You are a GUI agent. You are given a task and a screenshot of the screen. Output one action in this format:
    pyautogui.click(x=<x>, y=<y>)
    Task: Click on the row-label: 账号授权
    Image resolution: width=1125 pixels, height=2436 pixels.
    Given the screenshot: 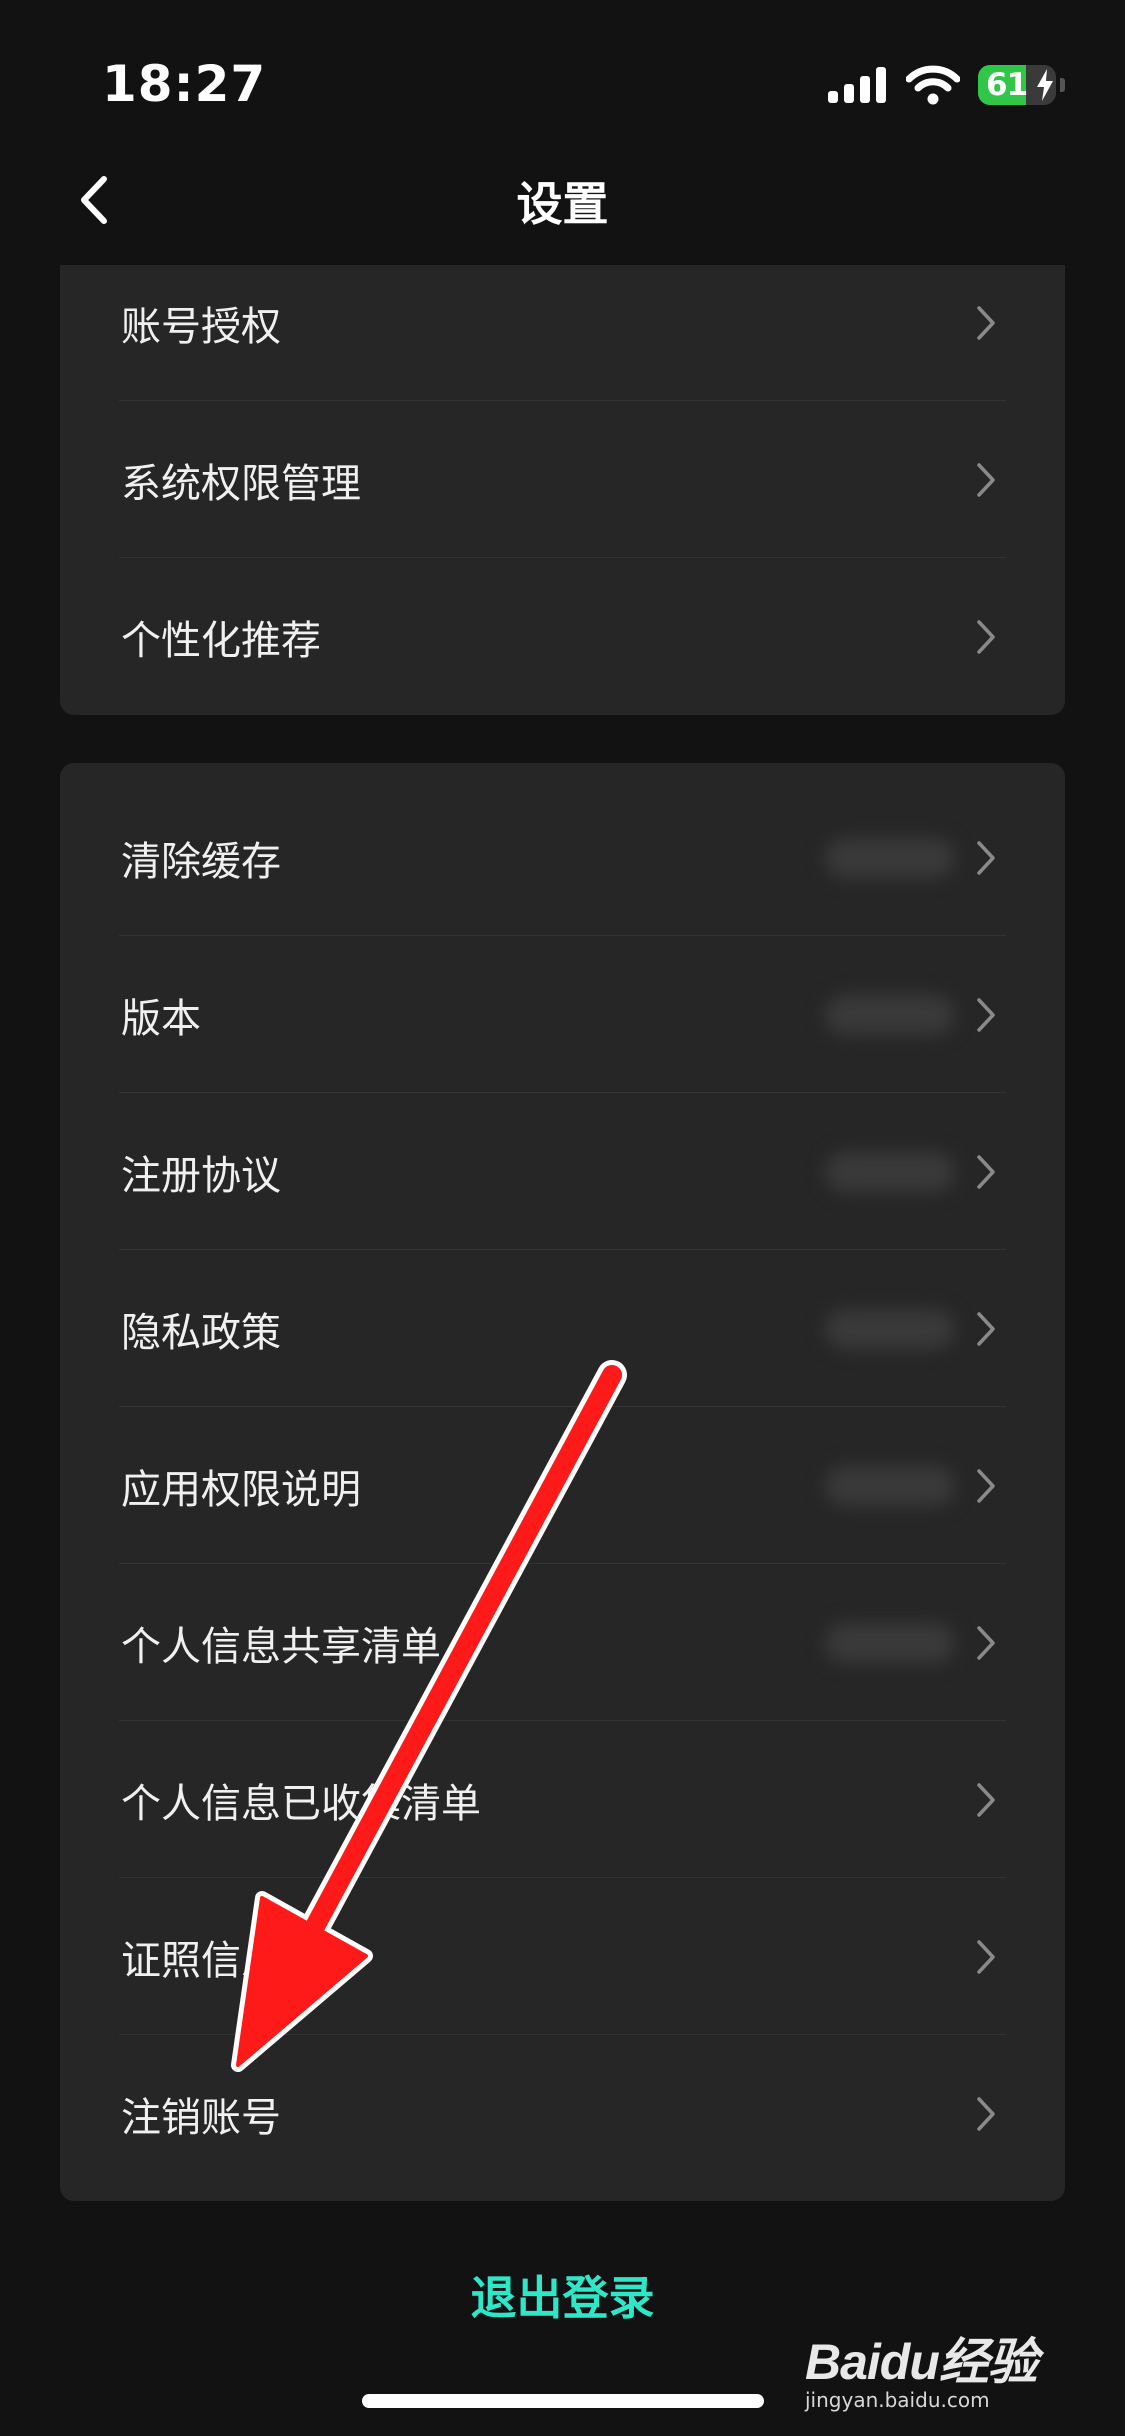 What is the action you would take?
    pyautogui.click(x=201, y=326)
    